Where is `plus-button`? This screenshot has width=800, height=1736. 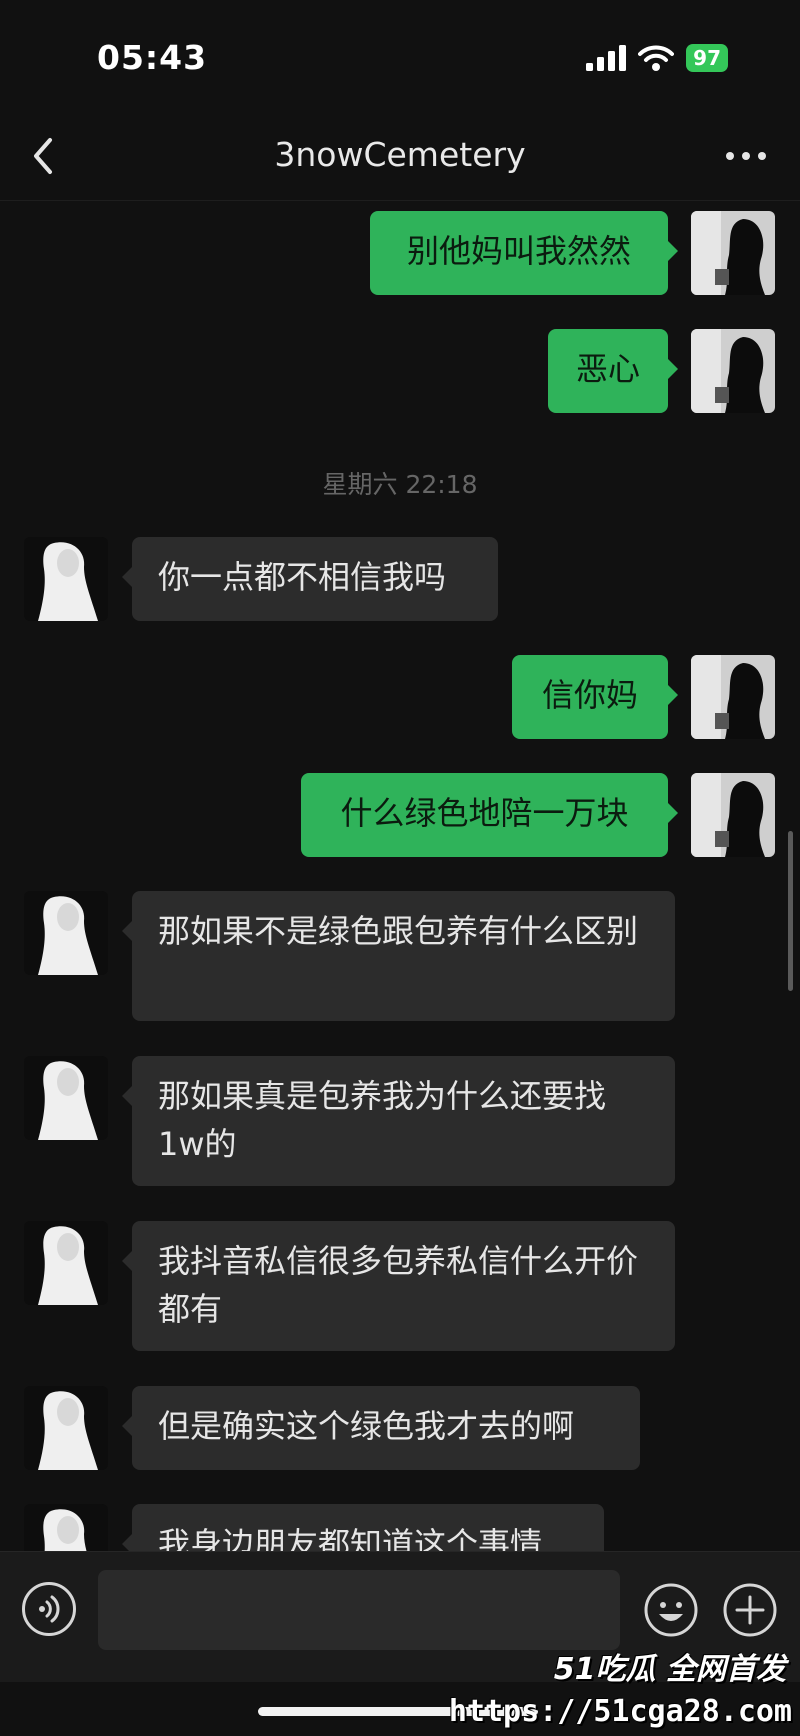
plus-button is located at coordinates (750, 1610).